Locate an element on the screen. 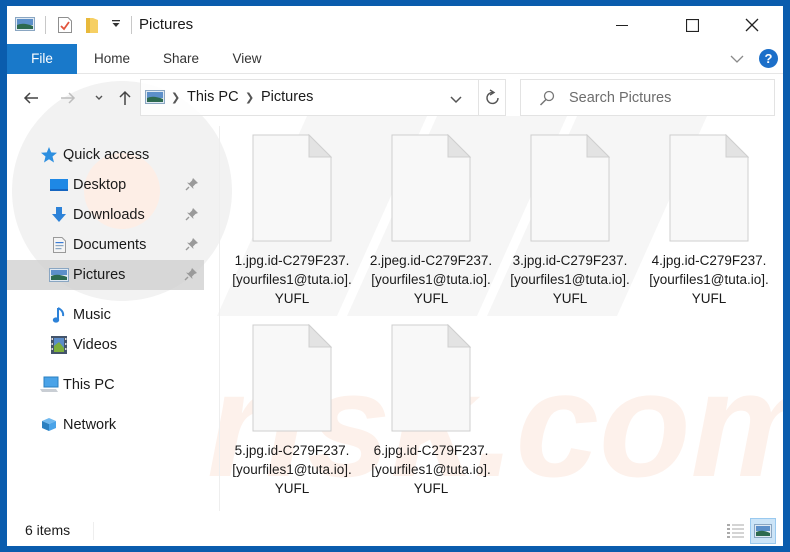 The width and height of the screenshot is (790, 552). sidebar-item-documents: Documents is located at coordinates (127, 245).